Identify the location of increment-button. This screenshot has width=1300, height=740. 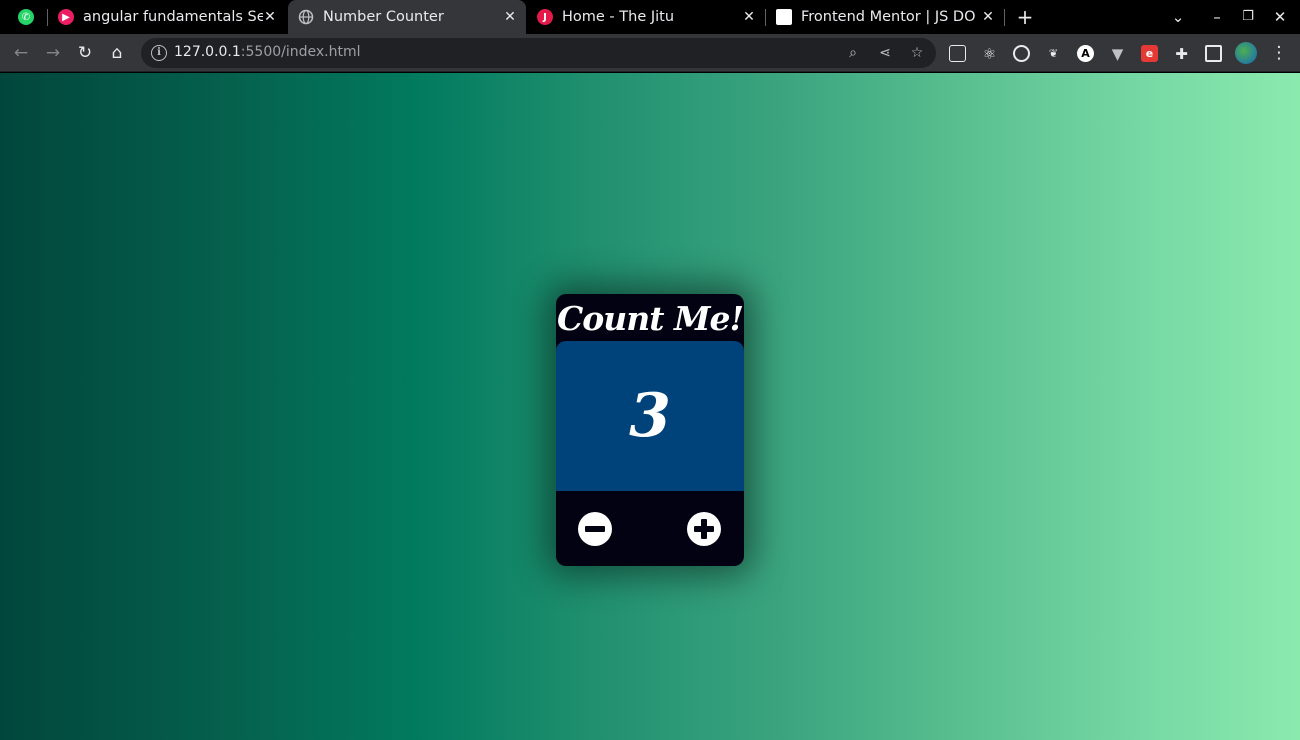
(704, 529).